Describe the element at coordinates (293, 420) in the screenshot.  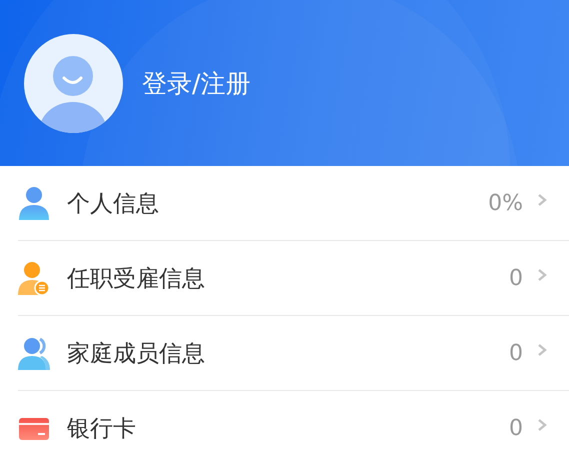
I see `menu-item: 银行卡 0` at that location.